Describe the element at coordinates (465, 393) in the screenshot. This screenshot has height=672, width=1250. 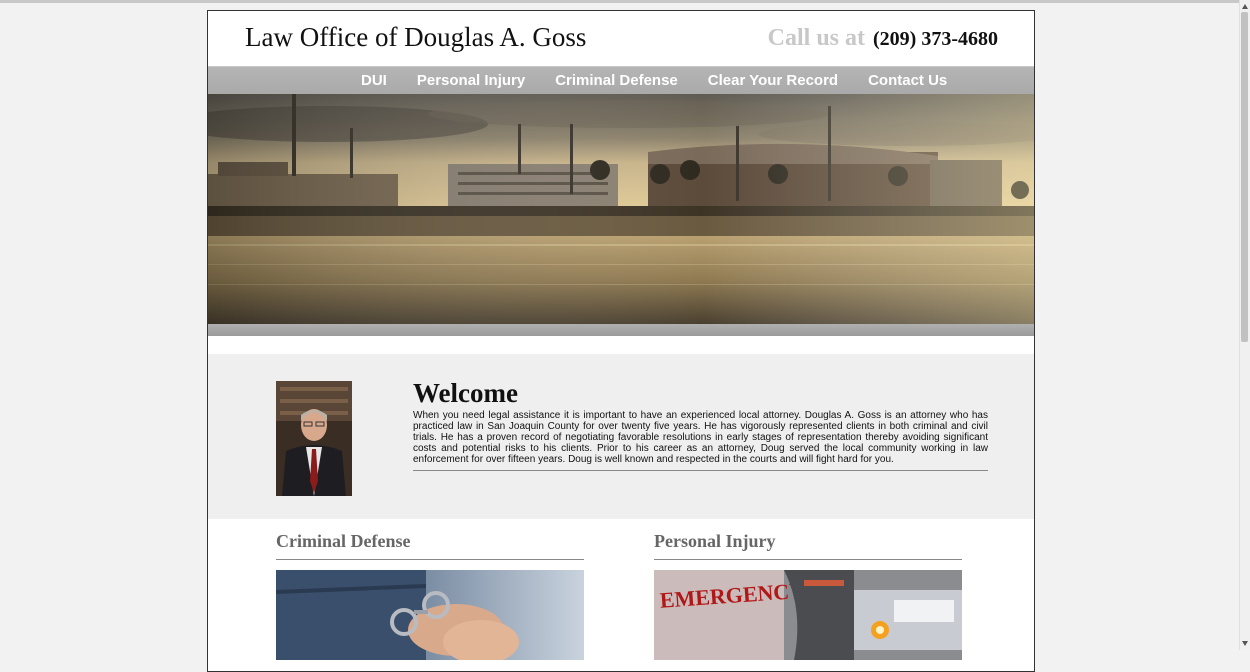
I see `welcome-title: Welcome` at that location.